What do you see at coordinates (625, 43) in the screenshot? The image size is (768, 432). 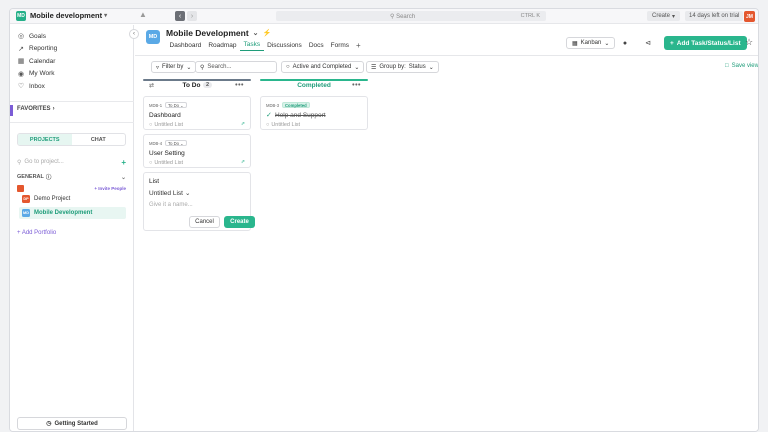 I see `settings-icon: ●` at bounding box center [625, 43].